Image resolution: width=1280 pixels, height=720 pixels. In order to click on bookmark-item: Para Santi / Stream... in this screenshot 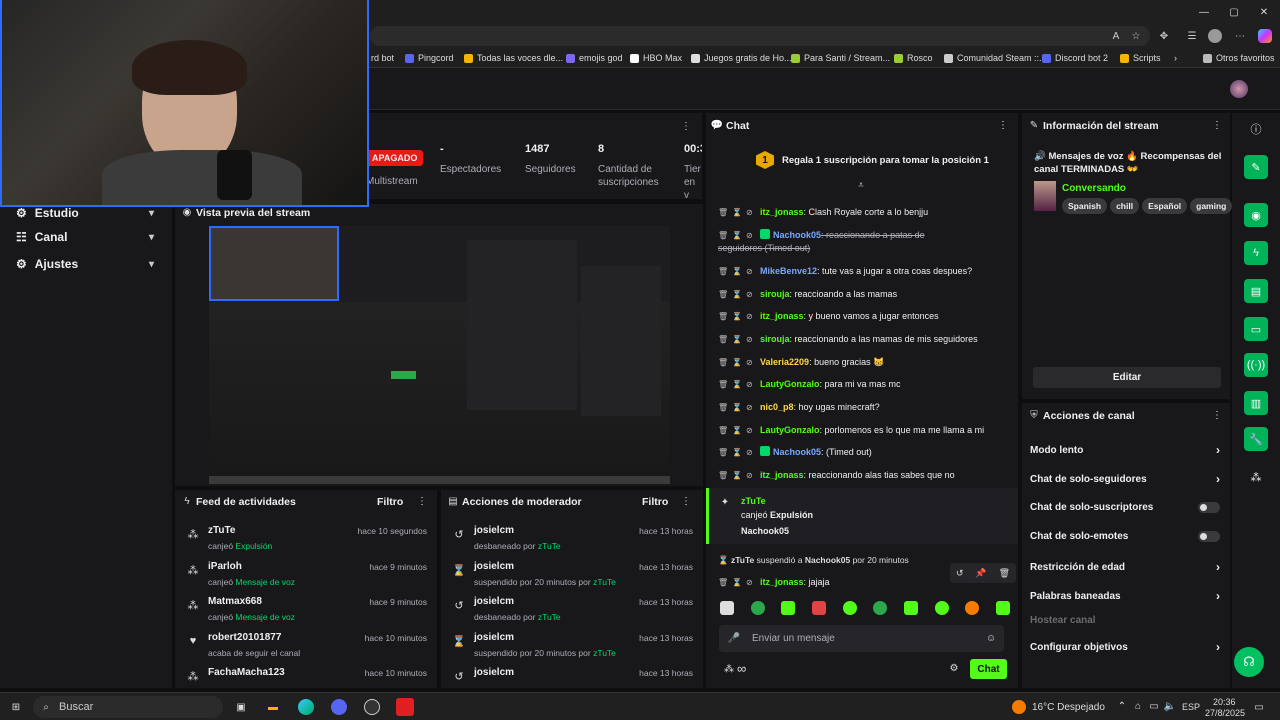, I will do `click(840, 58)`.